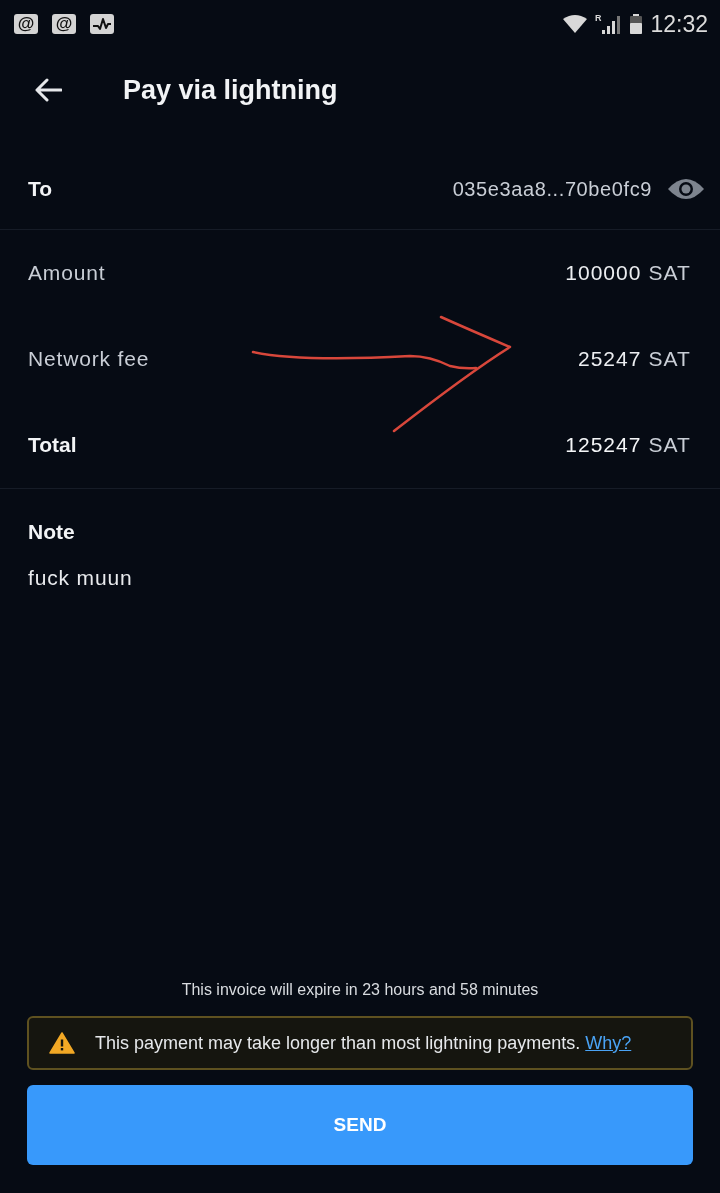  What do you see at coordinates (363, 1043) in the screenshot?
I see `warning-message: This payment may take longer than most lightning payments. Why?` at bounding box center [363, 1043].